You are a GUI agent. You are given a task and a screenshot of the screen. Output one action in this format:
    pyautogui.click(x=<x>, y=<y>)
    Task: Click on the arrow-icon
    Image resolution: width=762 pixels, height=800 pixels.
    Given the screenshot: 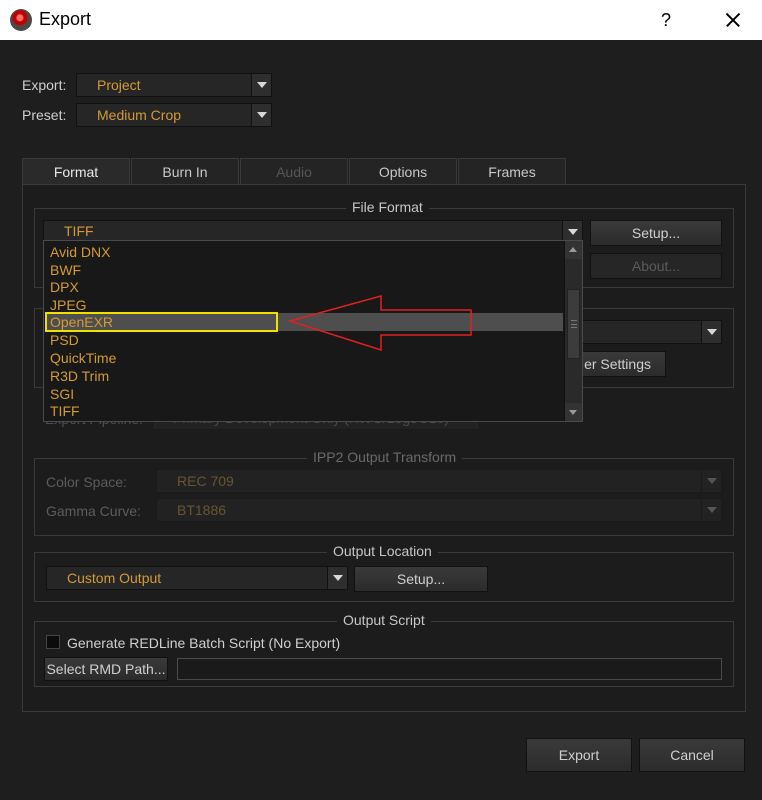 What is the action you would take?
    pyautogui.click(x=379, y=323)
    